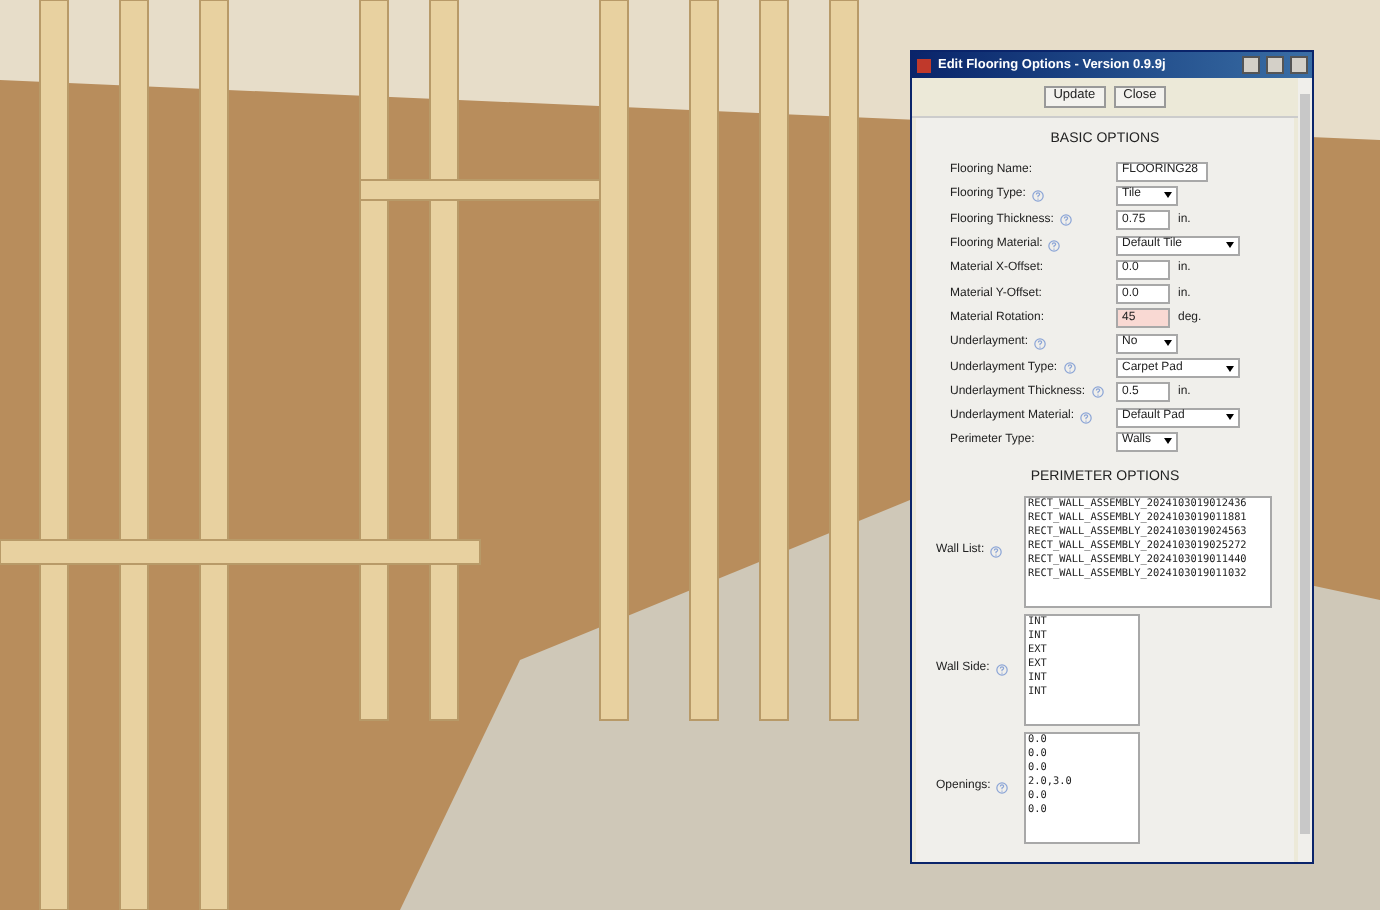 The image size is (1380, 910). Describe the element at coordinates (1275, 65) in the screenshot. I see `maximize-button` at that location.